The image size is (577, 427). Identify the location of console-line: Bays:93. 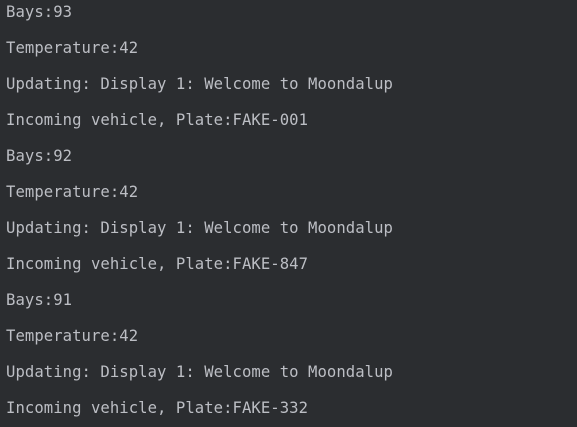
(39, 12).